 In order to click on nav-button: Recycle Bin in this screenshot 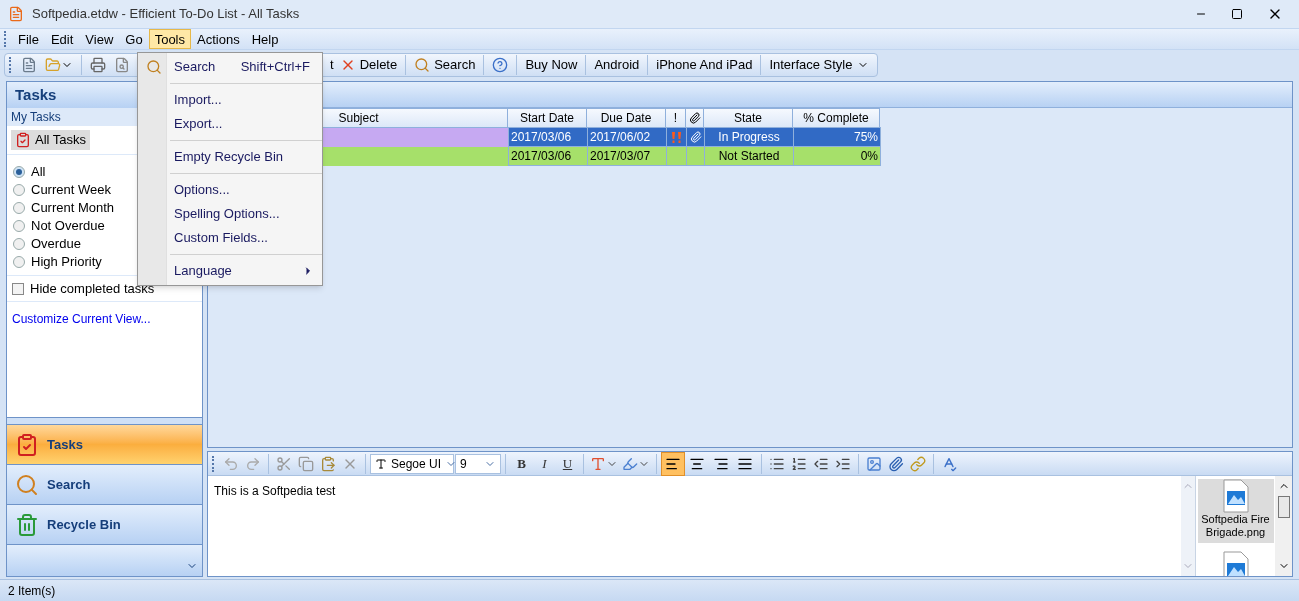, I will do `click(104, 524)`.